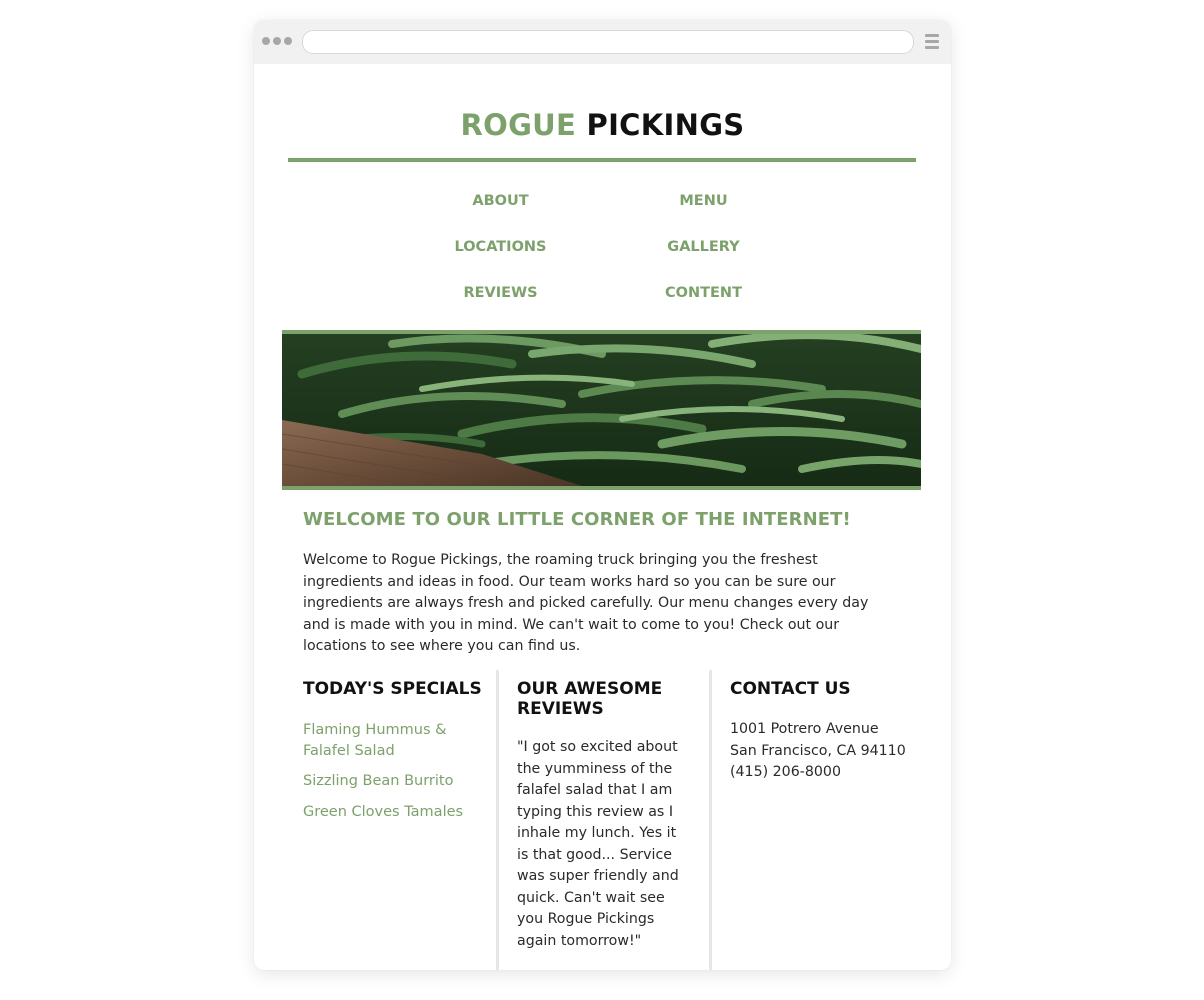 The width and height of the screenshot is (1204, 1000). I want to click on logo-main-text: PICKINGS, so click(660, 125).